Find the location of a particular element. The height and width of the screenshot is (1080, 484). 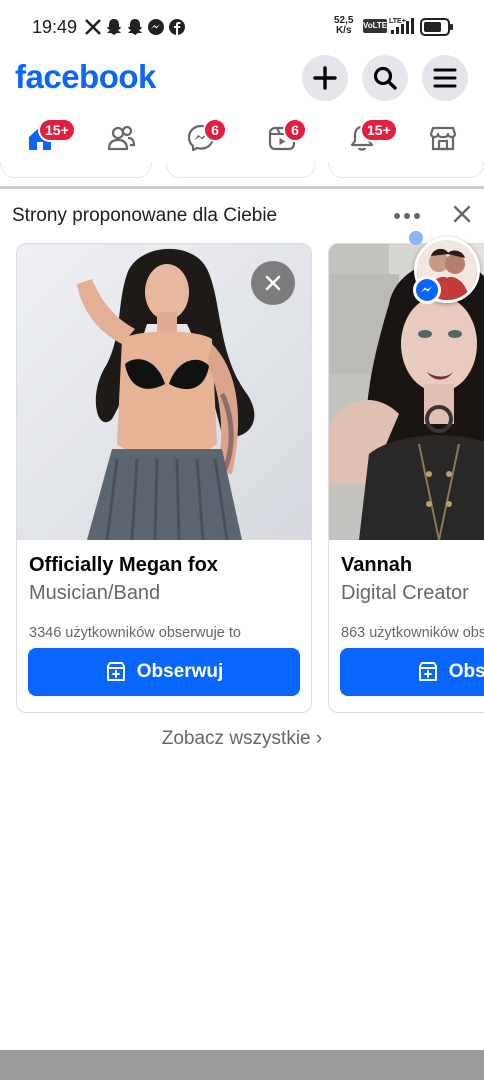

hamburger-icon is located at coordinates (445, 78).